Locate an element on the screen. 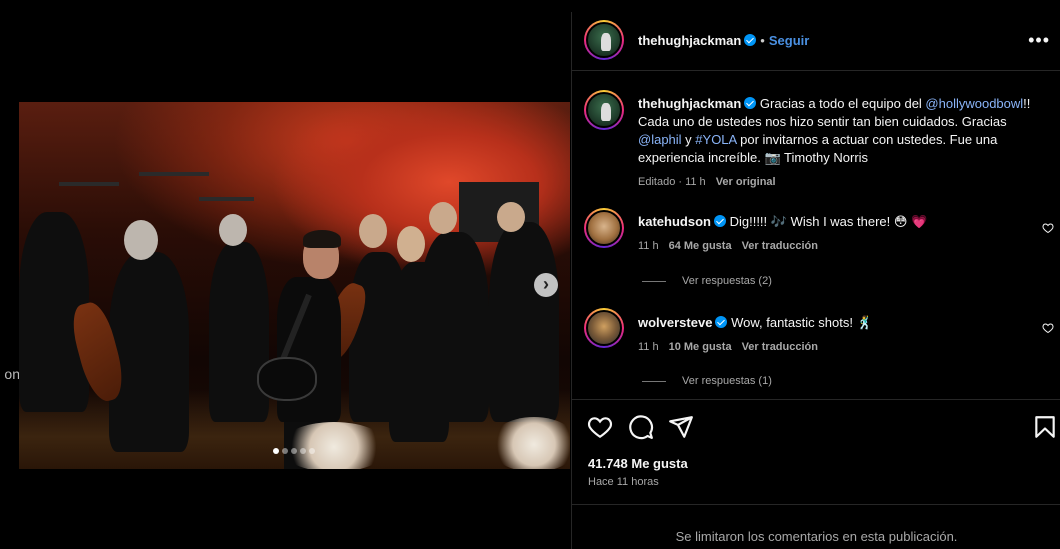 The height and width of the screenshot is (549, 1060). more-options-icon: ••• is located at coordinates (1039, 40).